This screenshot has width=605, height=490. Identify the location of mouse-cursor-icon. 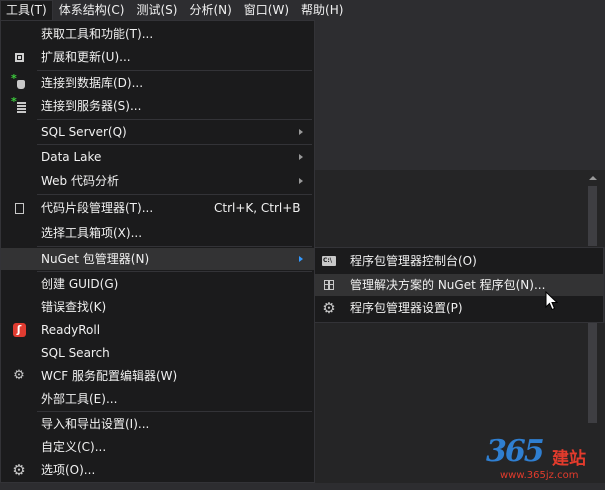
(551, 301).